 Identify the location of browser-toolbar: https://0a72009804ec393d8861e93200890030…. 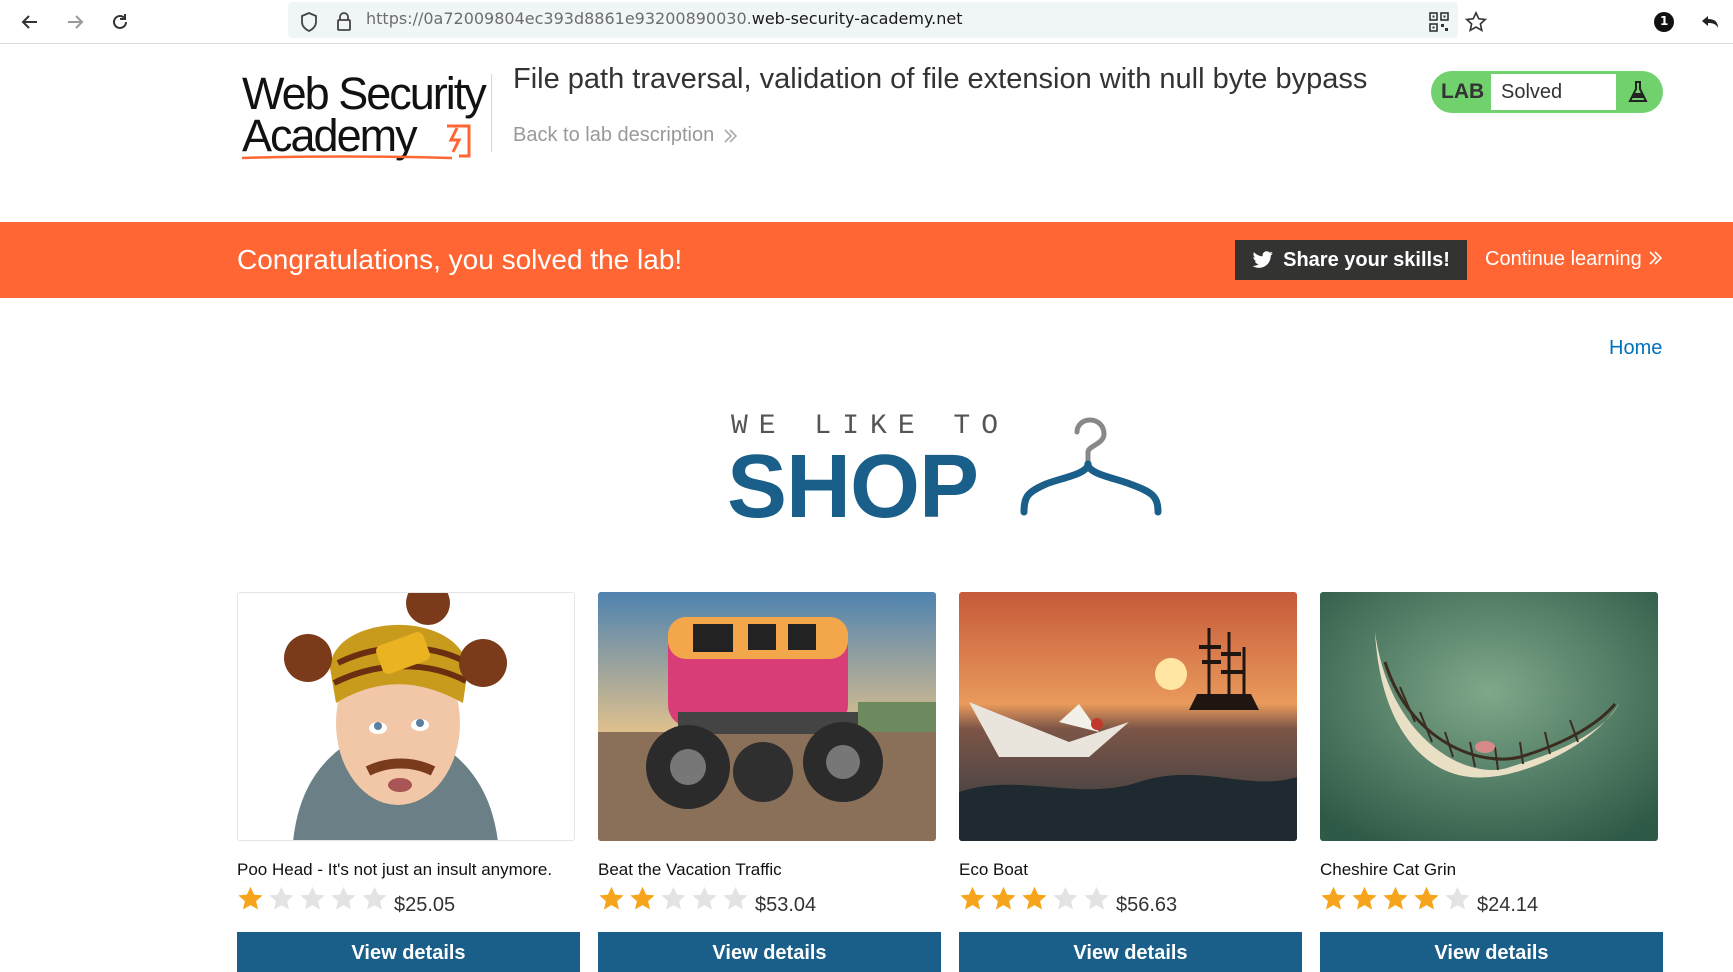
(866, 22).